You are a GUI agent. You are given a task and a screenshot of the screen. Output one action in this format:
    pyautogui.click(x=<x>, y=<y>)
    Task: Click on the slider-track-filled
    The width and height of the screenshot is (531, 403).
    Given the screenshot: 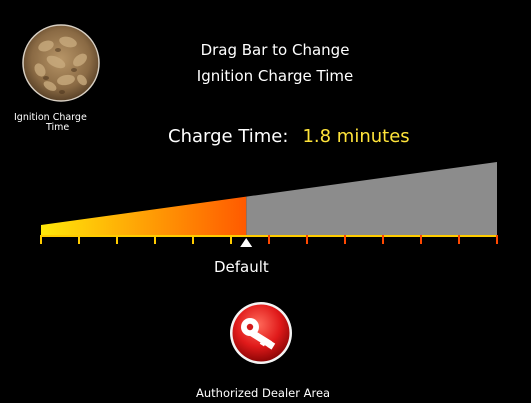 What is the action you would take?
    pyautogui.click(x=144, y=215)
    